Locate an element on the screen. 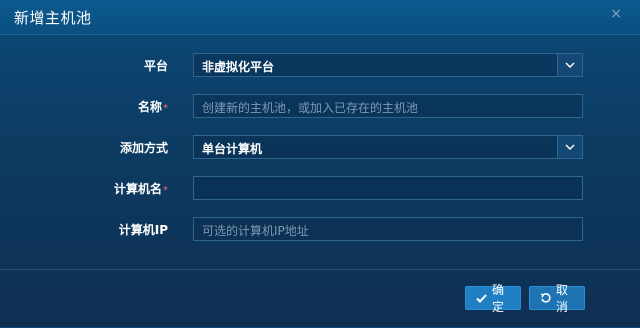  computer-name-row: 计算机名* is located at coordinates (320, 188).